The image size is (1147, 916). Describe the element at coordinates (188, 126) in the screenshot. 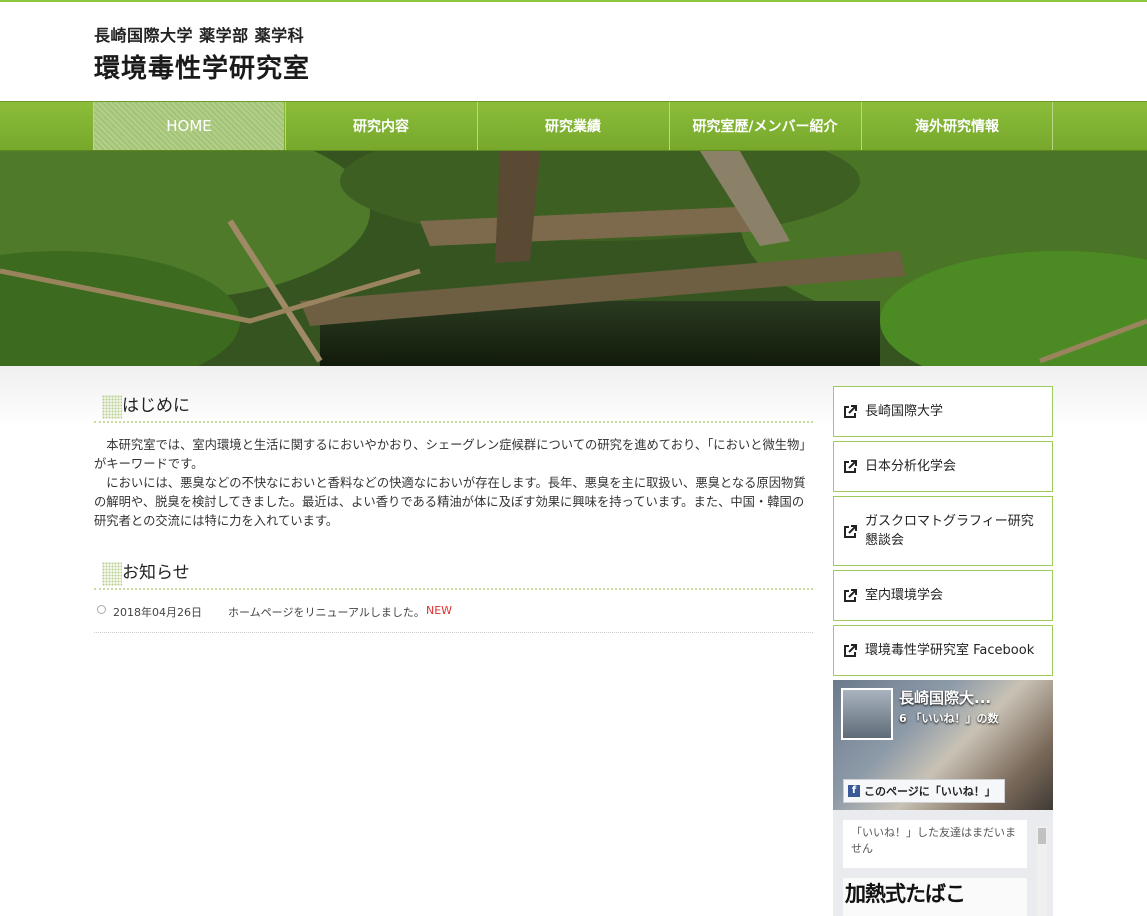

I see `nav-home: HOME` at that location.